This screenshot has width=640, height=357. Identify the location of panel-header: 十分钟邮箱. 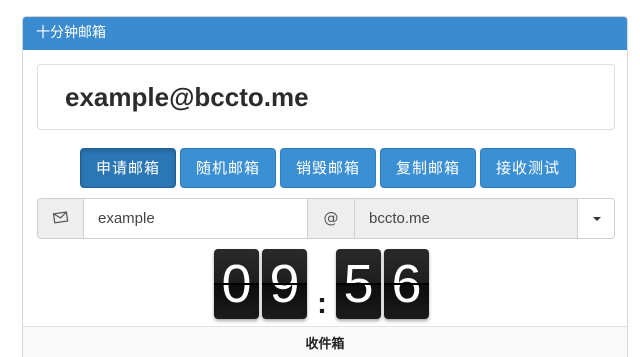
(325, 33).